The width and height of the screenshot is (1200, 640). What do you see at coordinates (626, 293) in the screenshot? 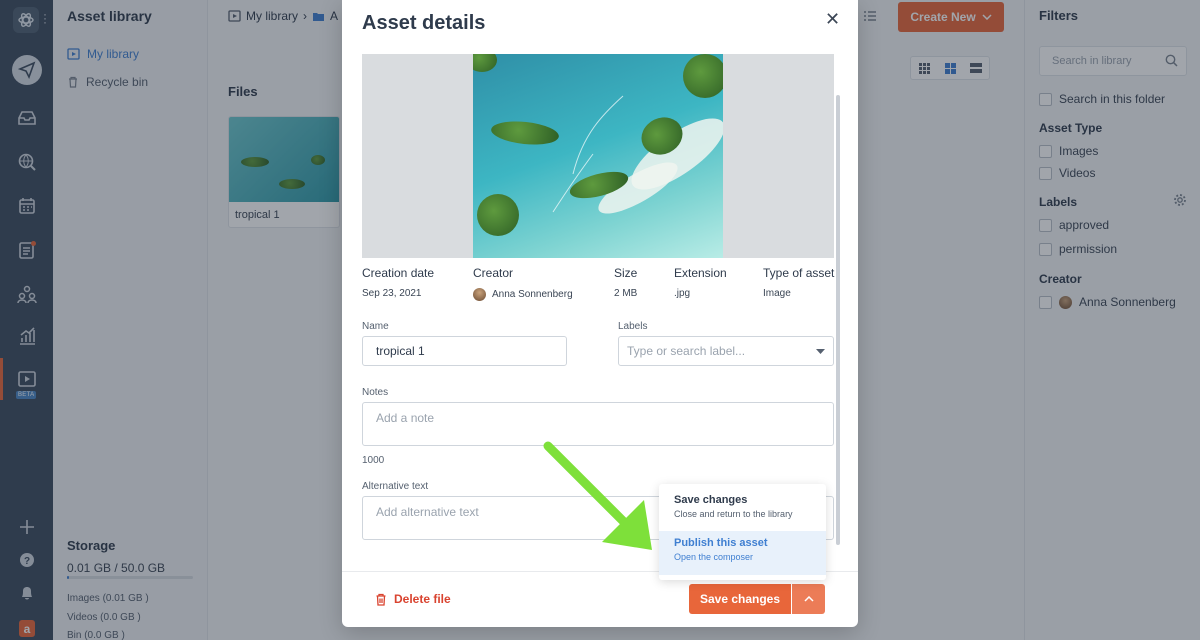
I see `meta-size: 2 MB` at bounding box center [626, 293].